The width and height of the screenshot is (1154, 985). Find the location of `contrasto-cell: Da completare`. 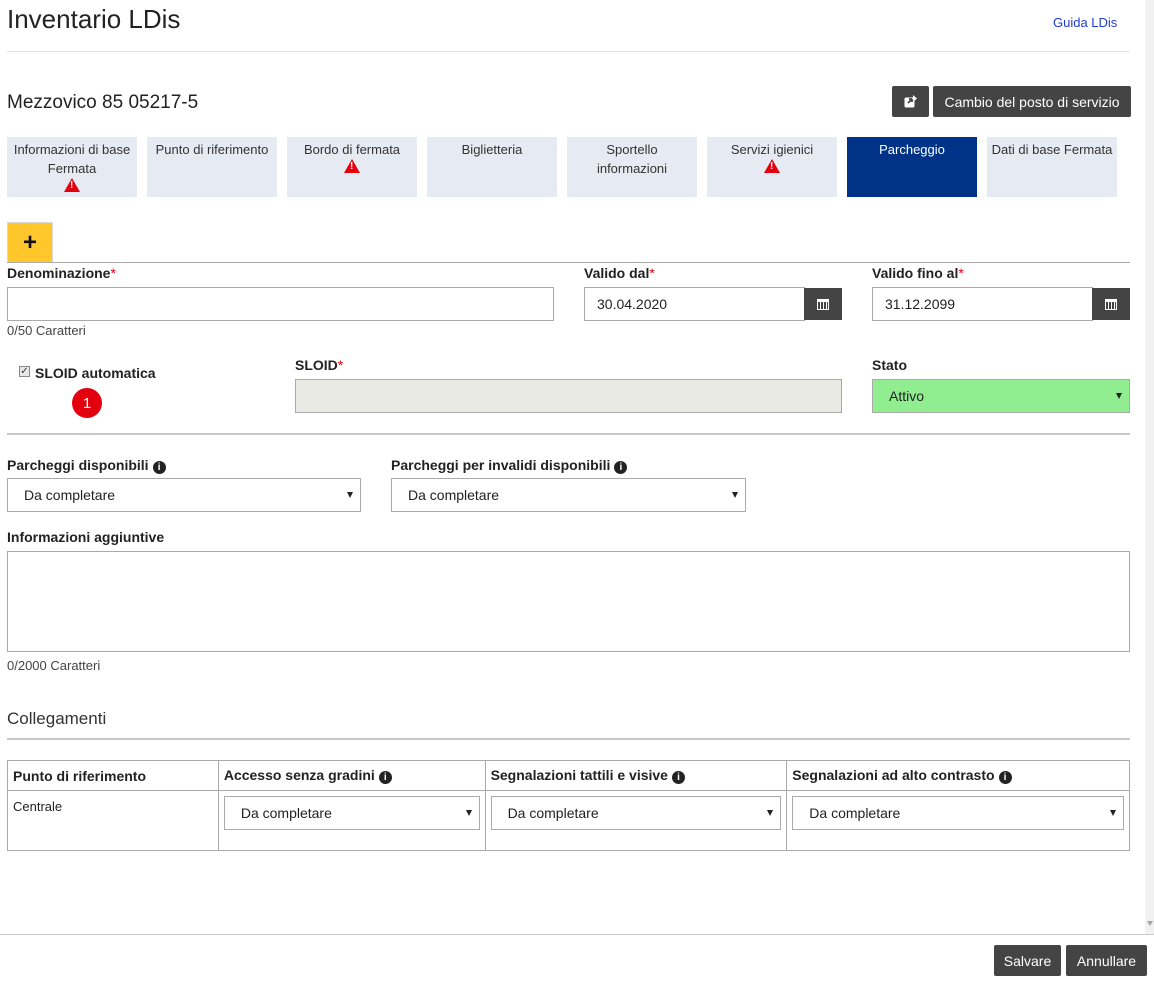

contrasto-cell: Da completare is located at coordinates (958, 820).